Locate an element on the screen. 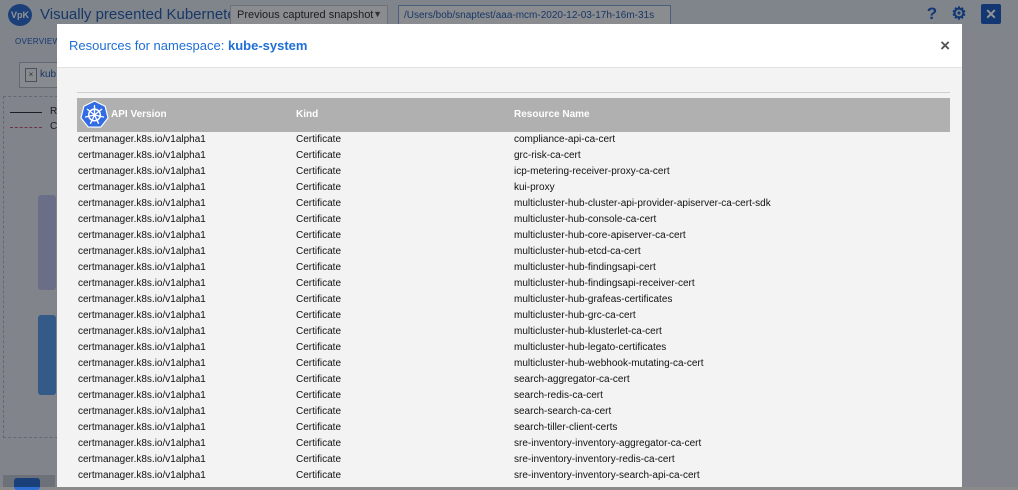  cell-resource-name: icp-metering-receiver-proxy-ca-cert is located at coordinates (592, 171).